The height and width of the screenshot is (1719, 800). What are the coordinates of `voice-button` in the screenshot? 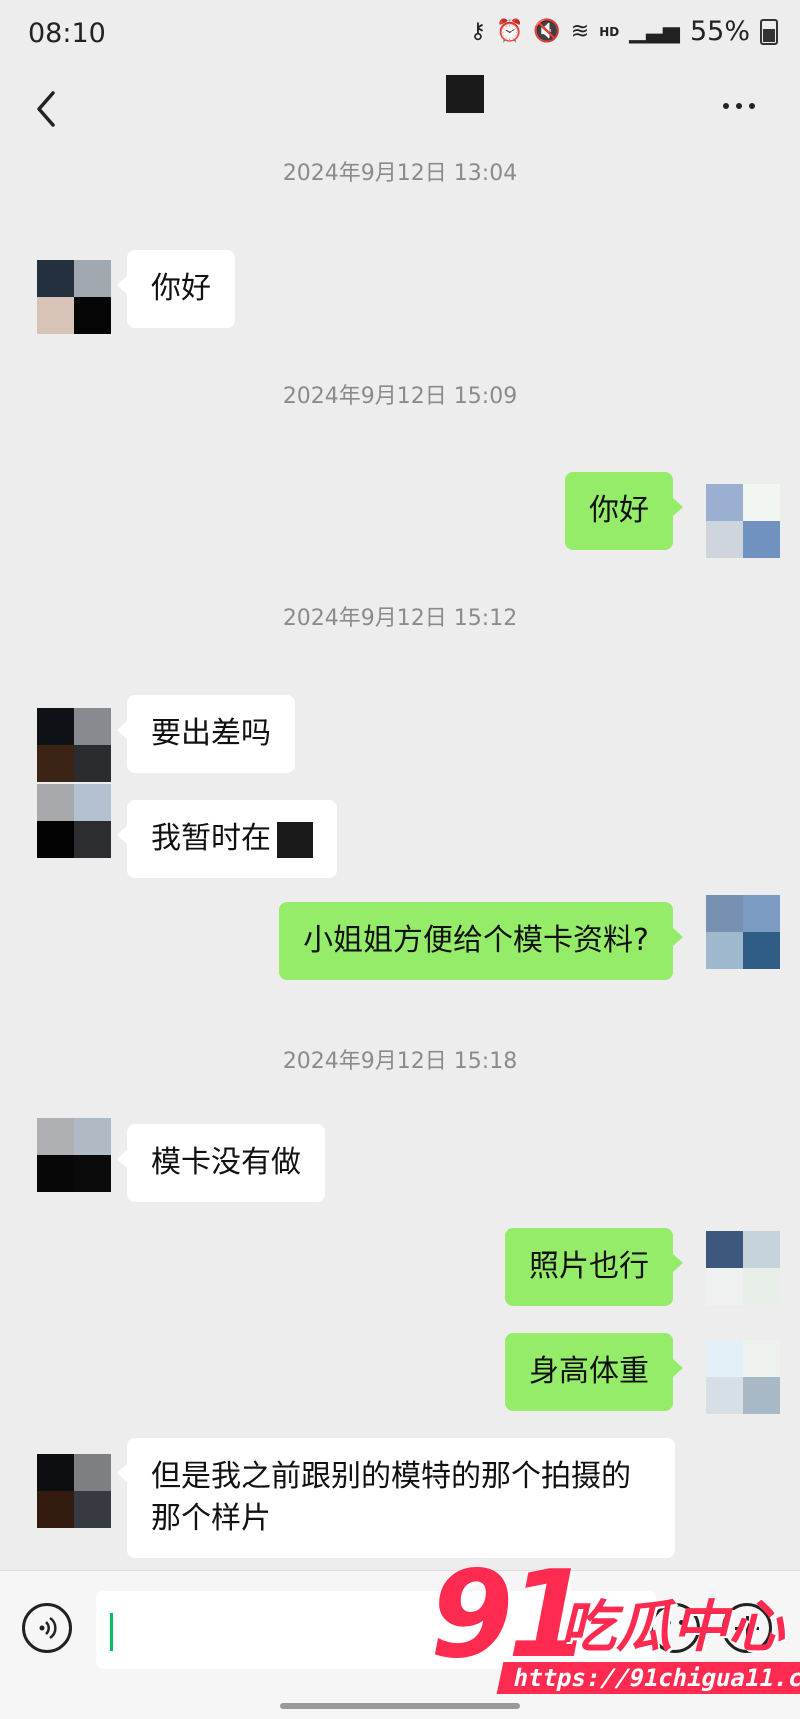 It's located at (47, 1628).